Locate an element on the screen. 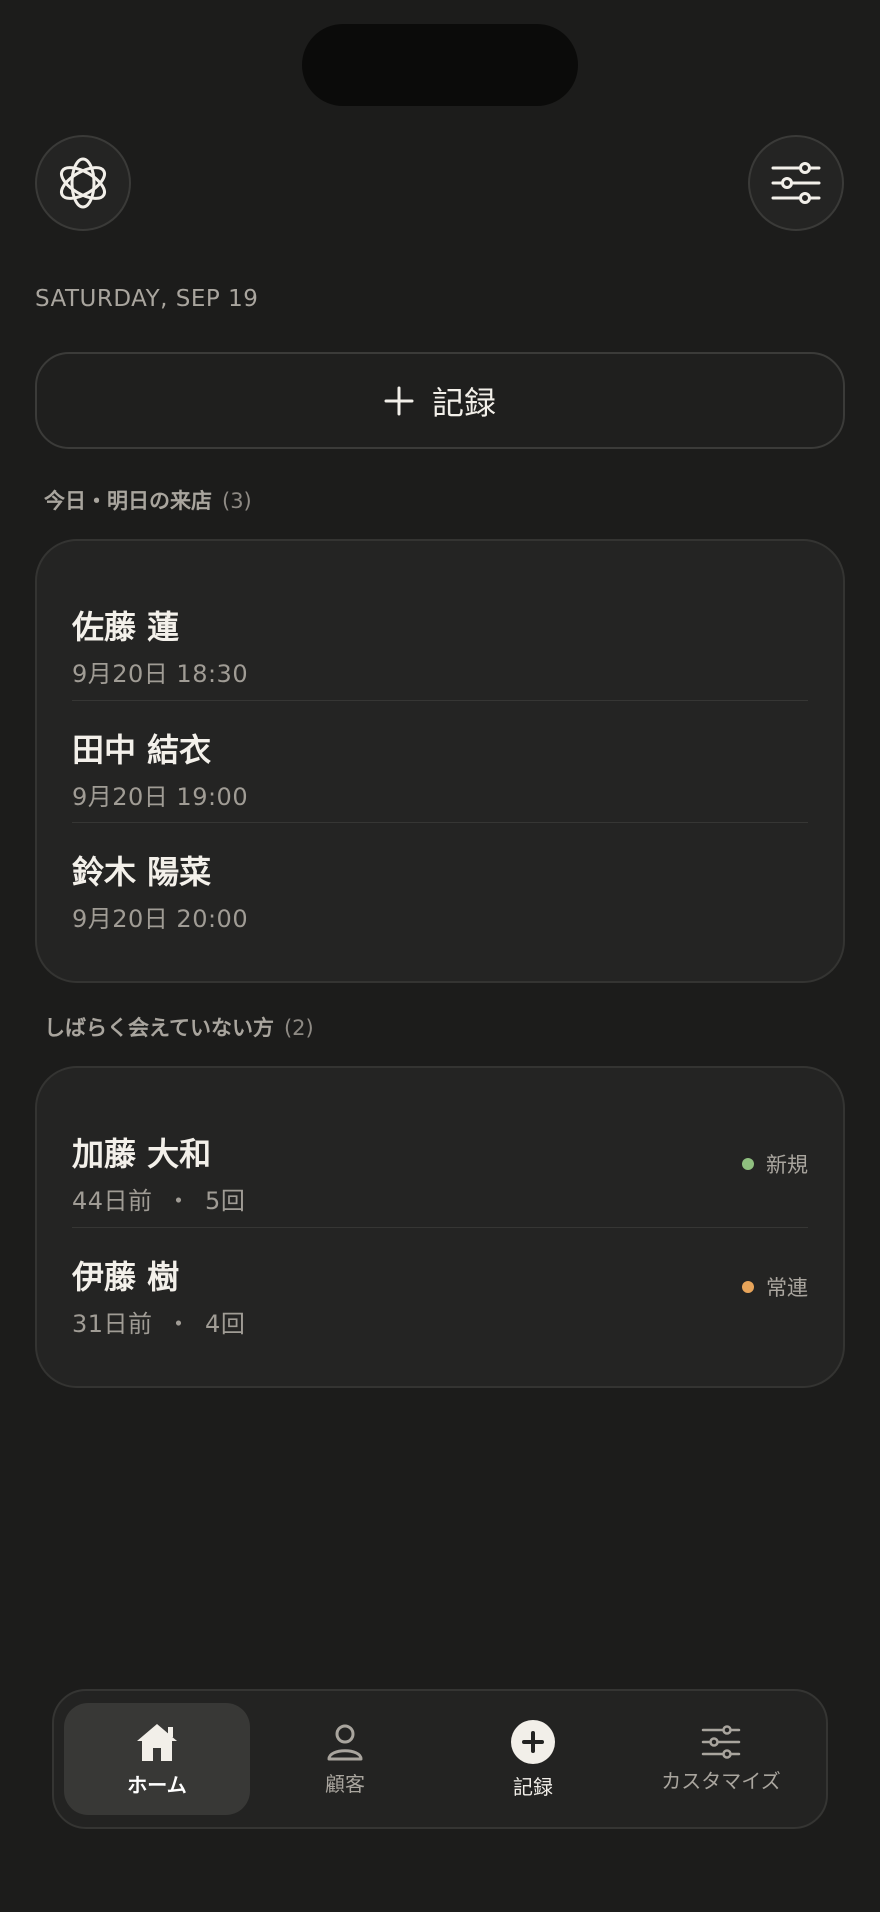 The image size is (880, 1912). list-item: 鈴木 陽菜 9月20日 20:00 is located at coordinates (440, 883).